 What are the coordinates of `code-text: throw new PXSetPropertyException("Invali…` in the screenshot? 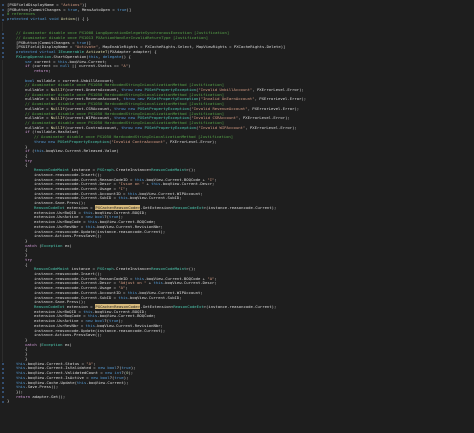 It's located at (125, 141).